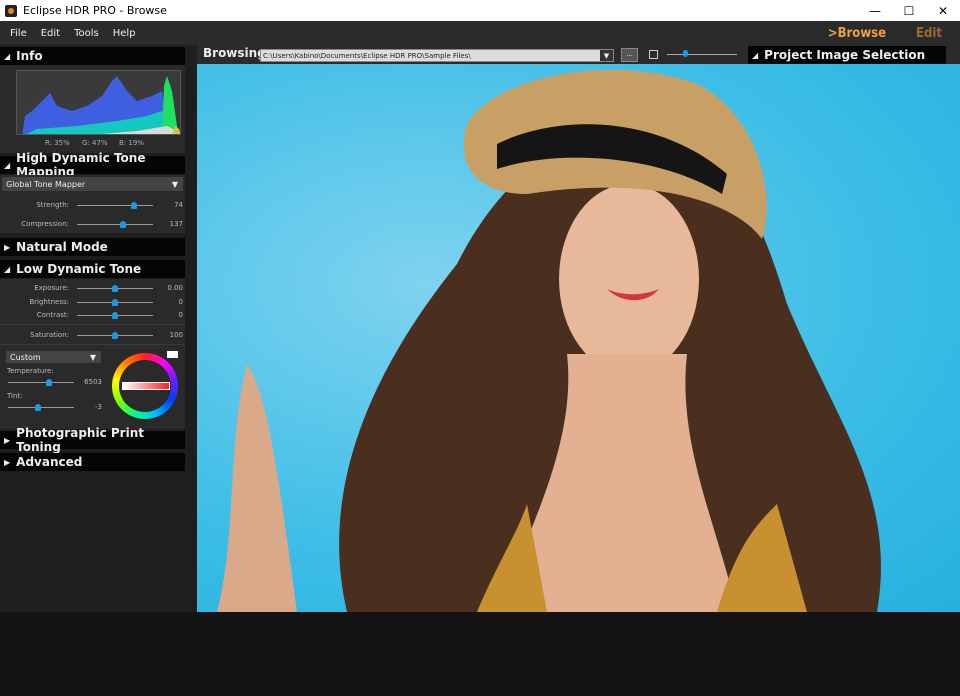 The height and width of the screenshot is (696, 960). I want to click on section-natural-header: ▶ Natural Mode, so click(92, 247).